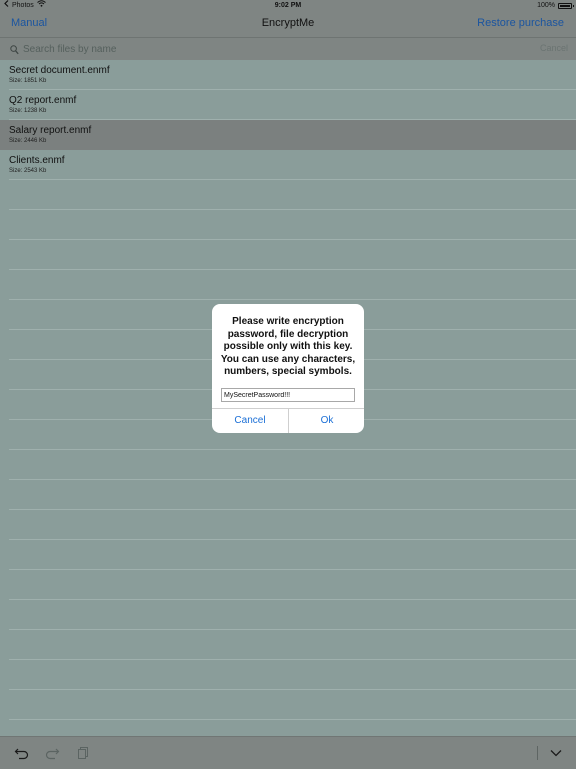  What do you see at coordinates (59, 70) in the screenshot?
I see `file-name: Secret document.enmf` at bounding box center [59, 70].